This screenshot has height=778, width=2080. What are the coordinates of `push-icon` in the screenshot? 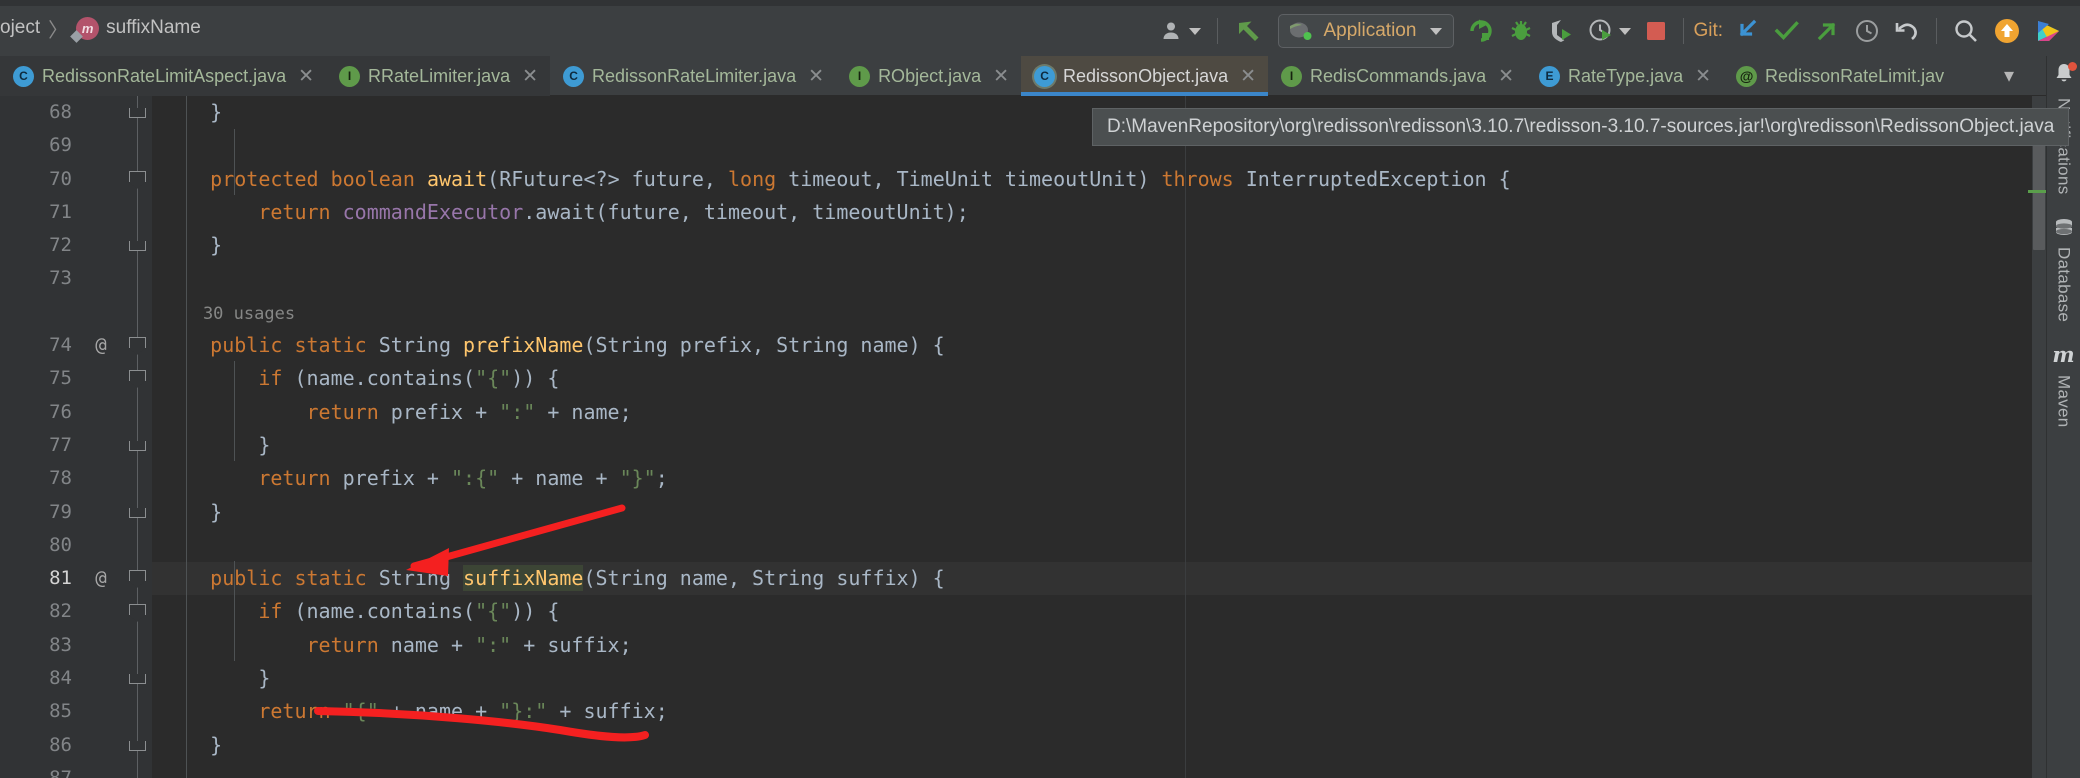 It's located at (1827, 31).